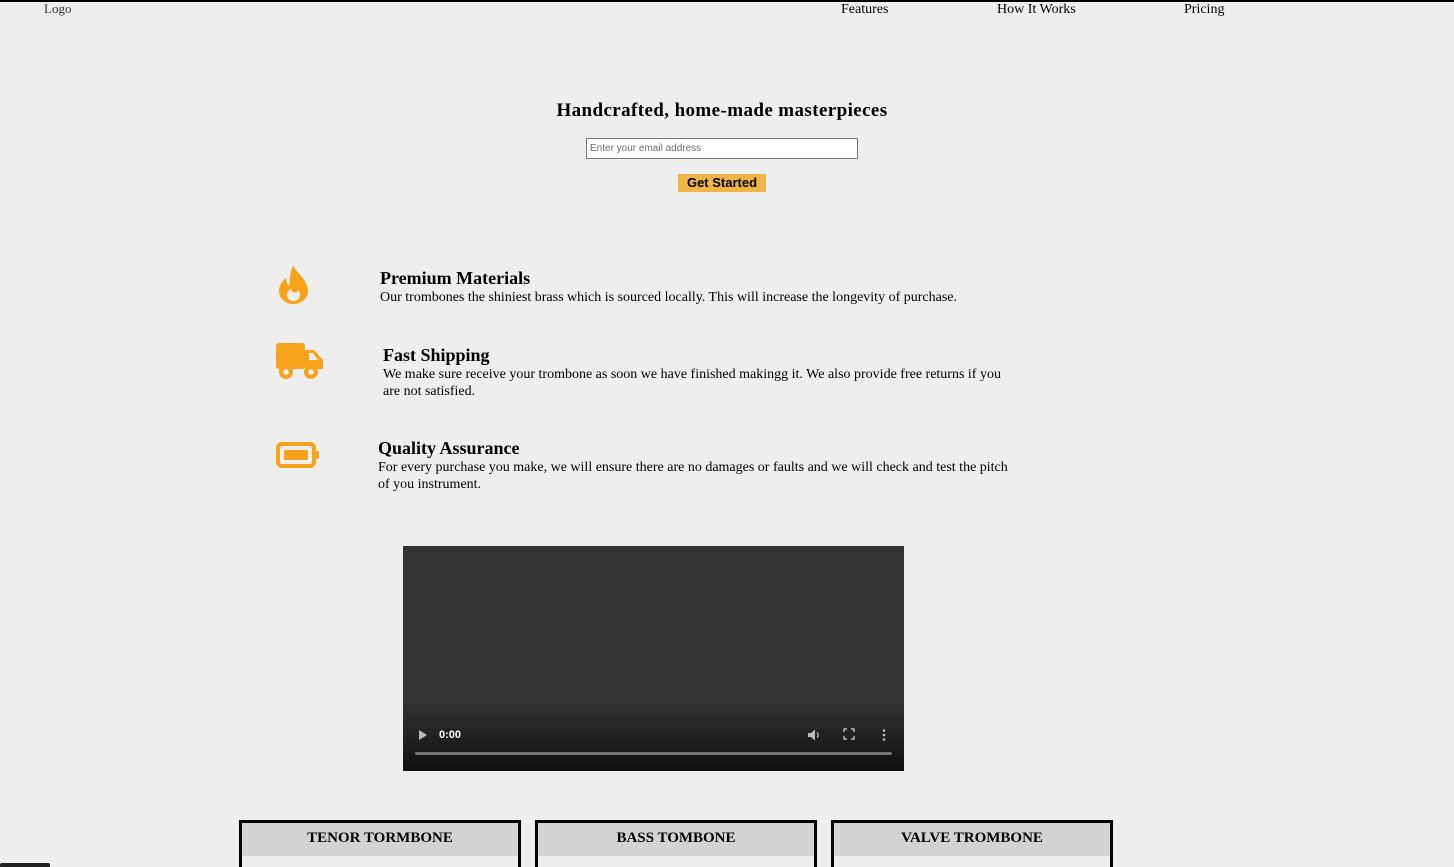 The width and height of the screenshot is (1454, 867). I want to click on nav-link-features: Features, so click(864, 10).